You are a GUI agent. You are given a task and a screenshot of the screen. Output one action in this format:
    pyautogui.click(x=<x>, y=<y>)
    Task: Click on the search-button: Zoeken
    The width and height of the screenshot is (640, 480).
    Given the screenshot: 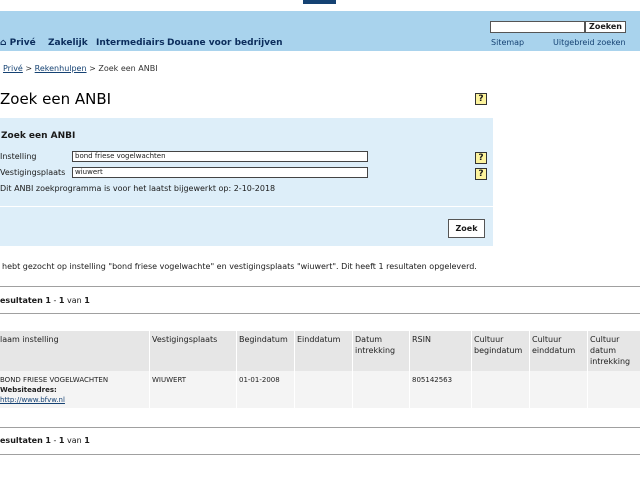 What is the action you would take?
    pyautogui.click(x=605, y=27)
    